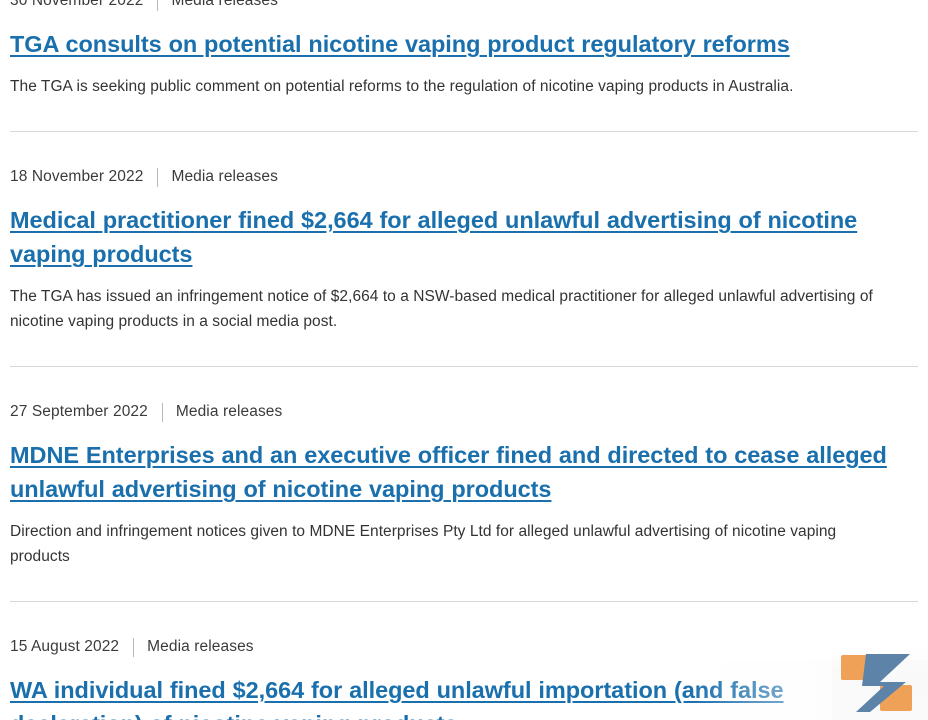 The height and width of the screenshot is (720, 928). Describe the element at coordinates (464, 412) in the screenshot. I see `news-item-meta: 27 September 2022 Media releases` at that location.